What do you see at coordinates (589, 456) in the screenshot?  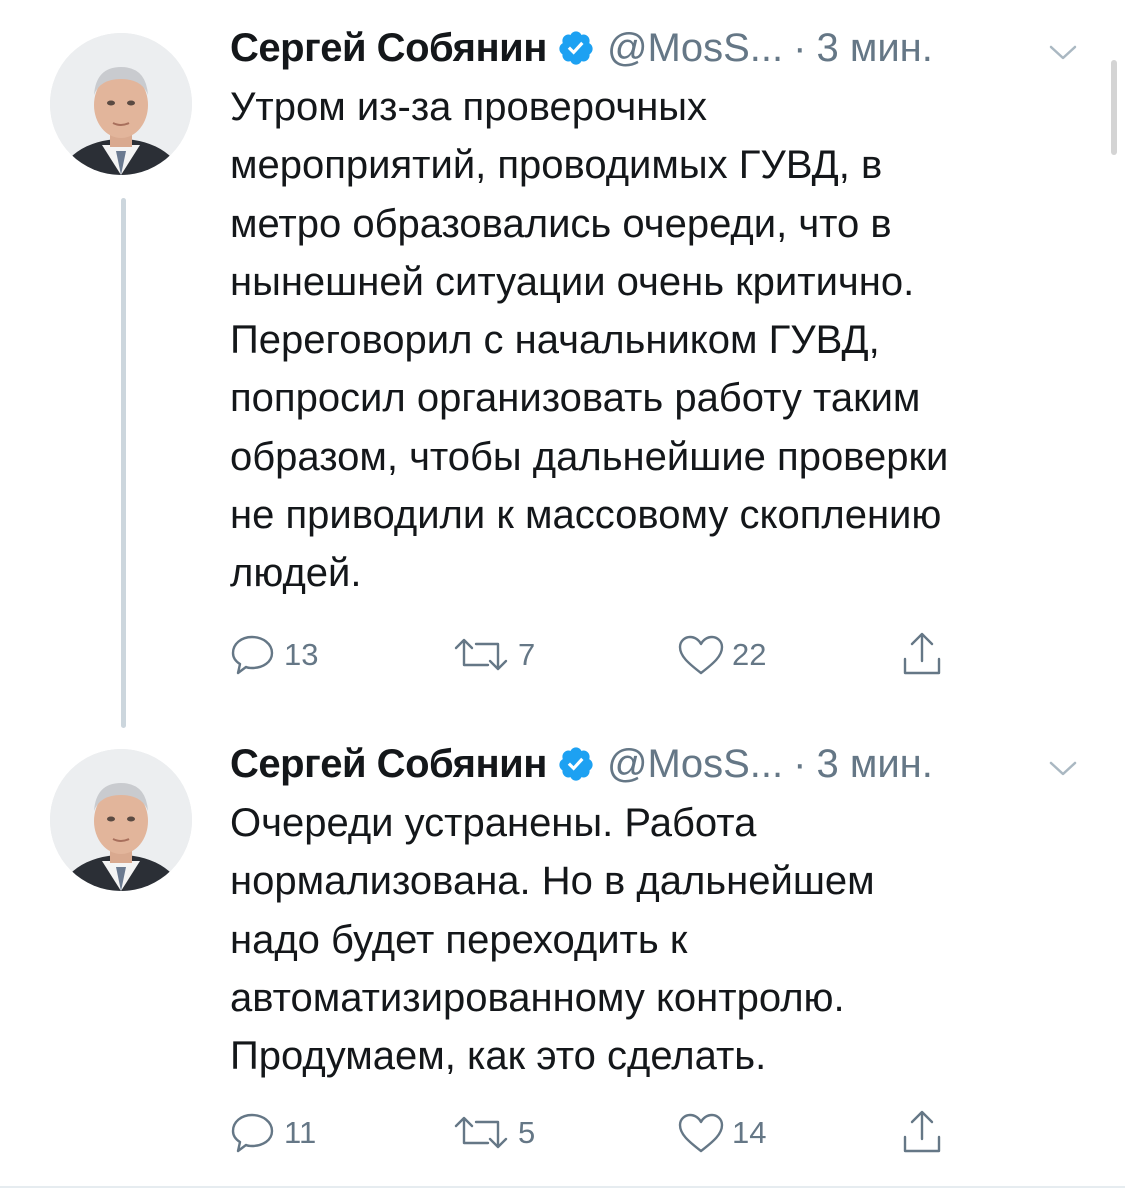 I see `tweet-text-line: образом, чтобы дальнейшие проверки` at bounding box center [589, 456].